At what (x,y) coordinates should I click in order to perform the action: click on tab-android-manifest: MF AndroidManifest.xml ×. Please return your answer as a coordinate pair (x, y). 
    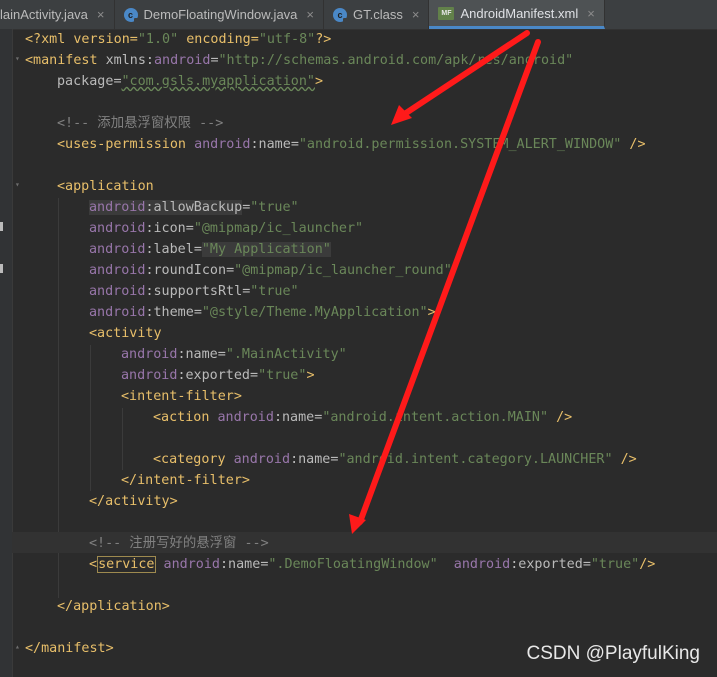
    Looking at the image, I should click on (517, 14).